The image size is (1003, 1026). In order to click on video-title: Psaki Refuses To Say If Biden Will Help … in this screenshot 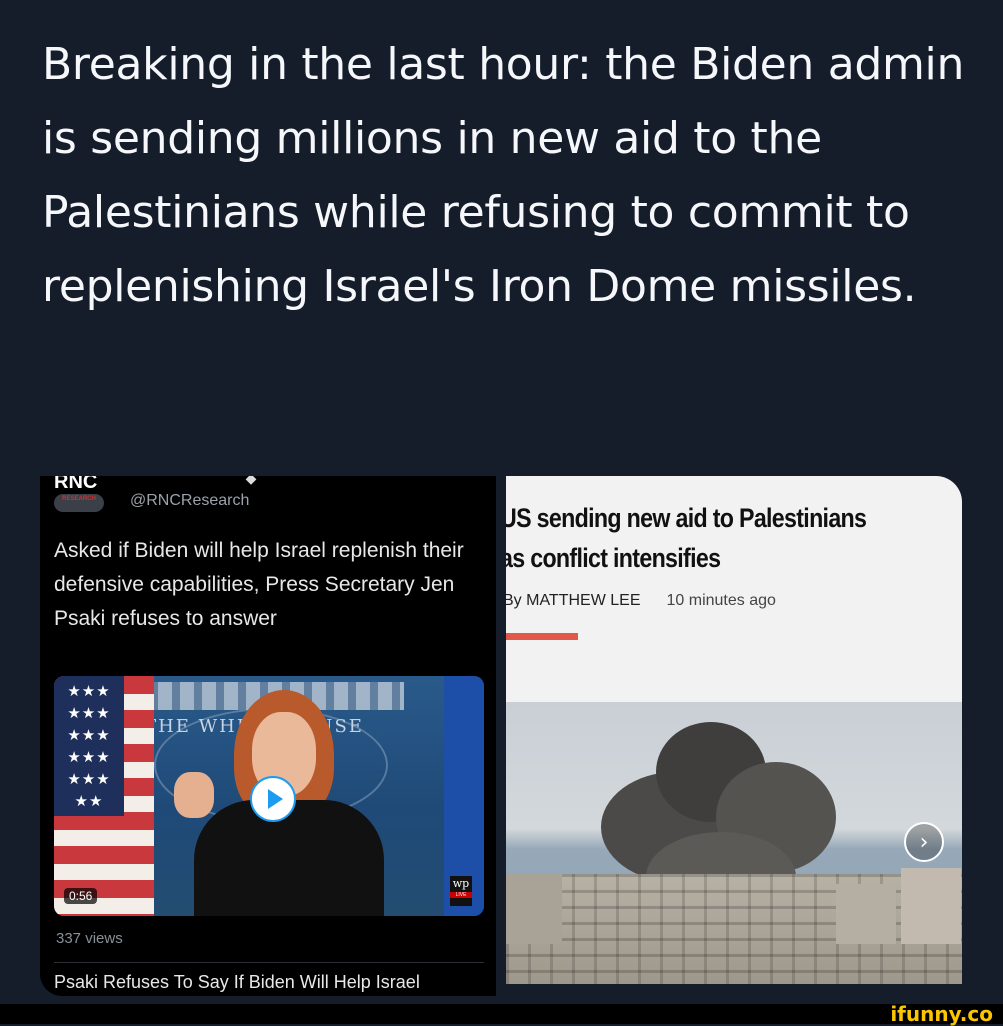, I will do `click(237, 982)`.